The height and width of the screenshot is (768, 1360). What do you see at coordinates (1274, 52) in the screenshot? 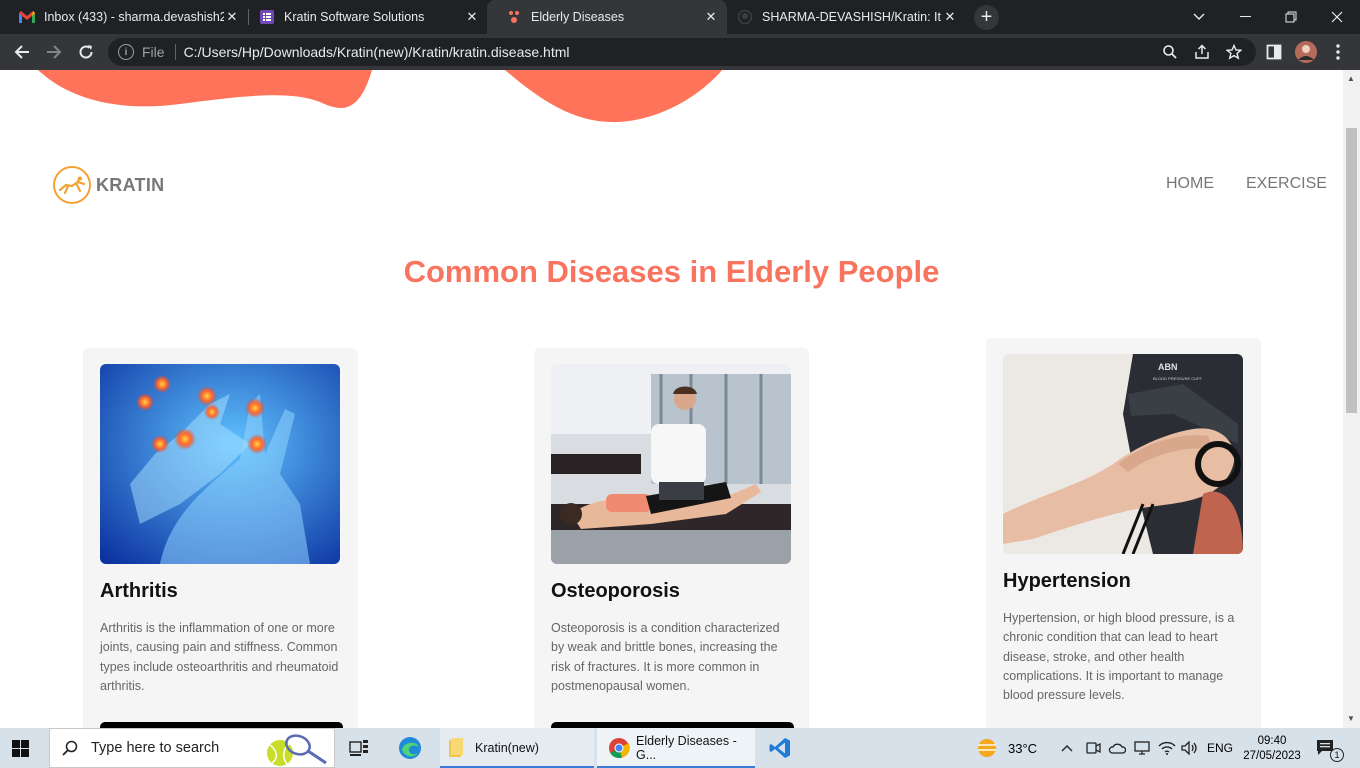
I see `side-panel-icon` at bounding box center [1274, 52].